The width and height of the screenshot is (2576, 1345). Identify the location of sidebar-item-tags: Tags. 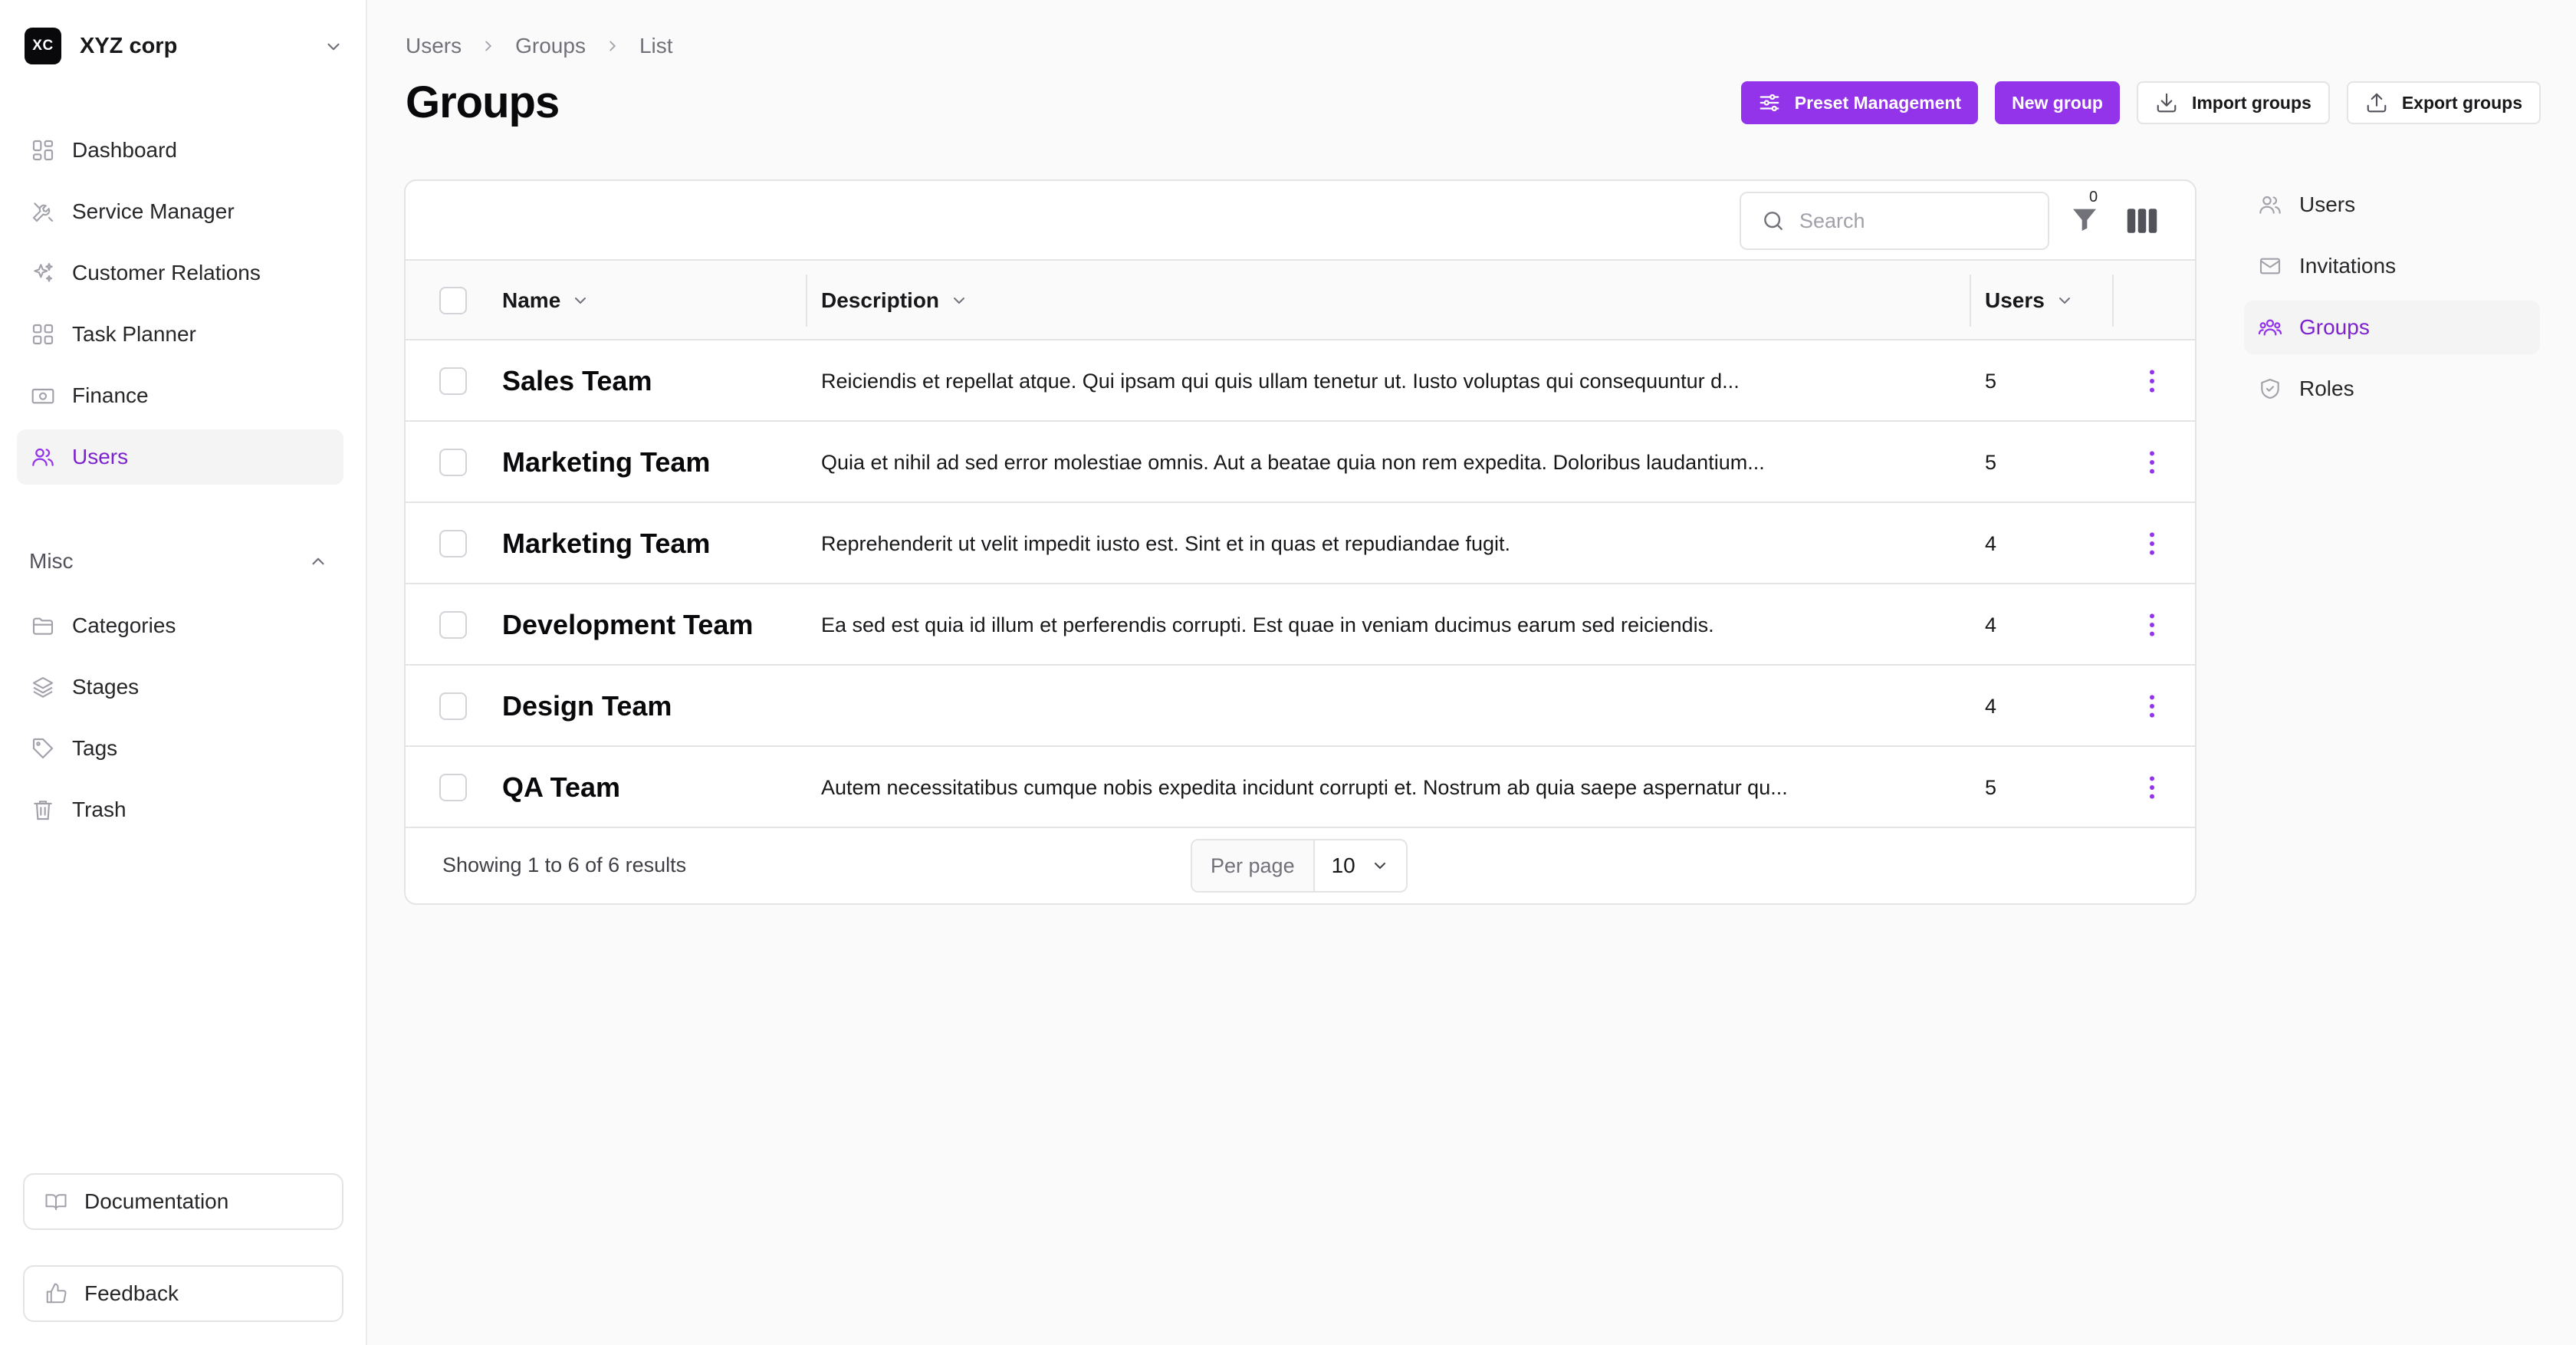
(180, 748).